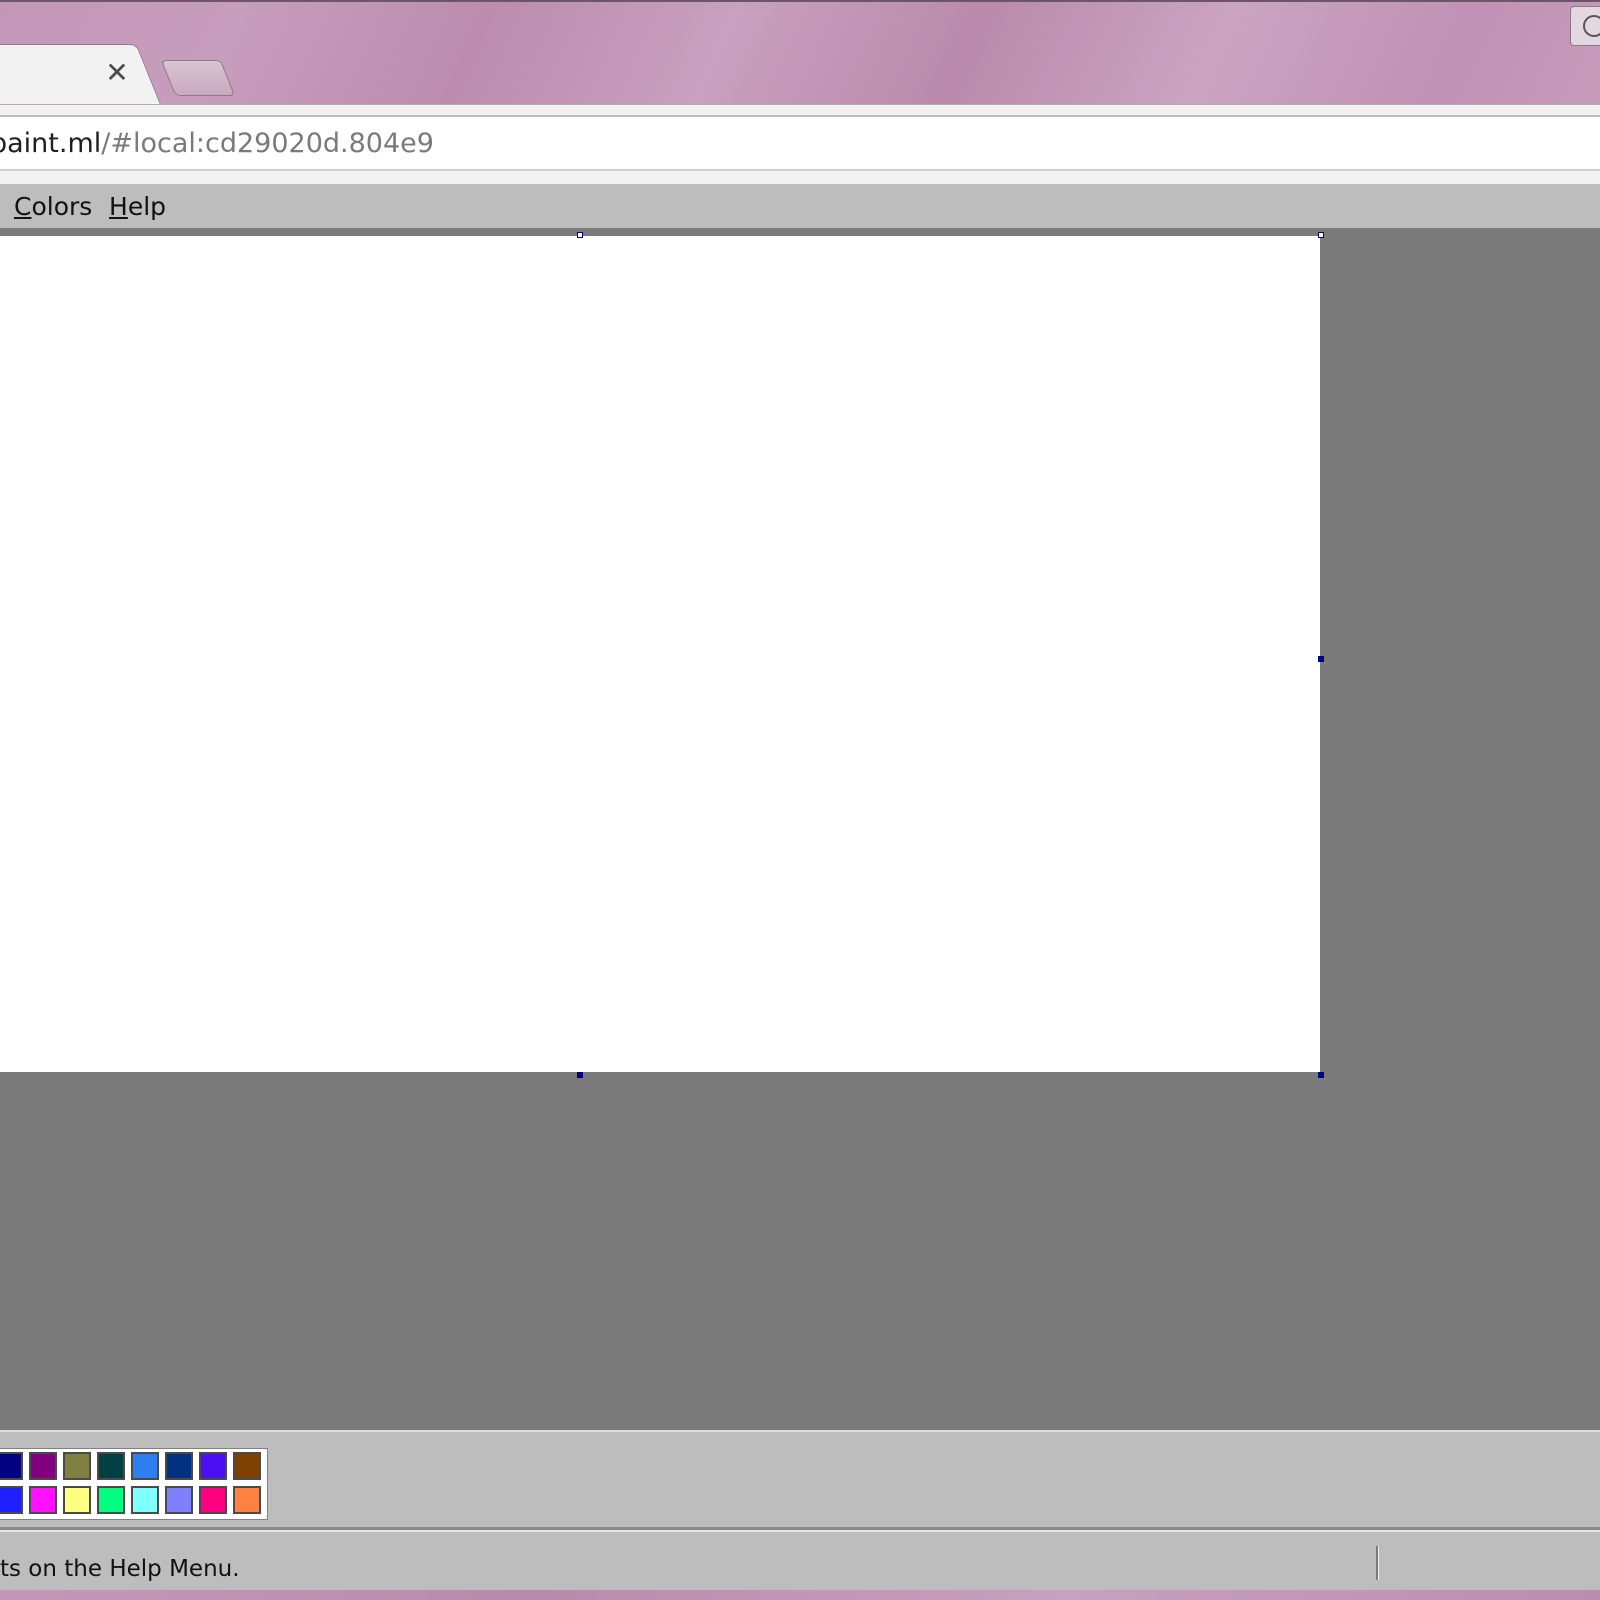  I want to click on address-url: paint.ml/#local:cd29020d.804e9, so click(217, 144).